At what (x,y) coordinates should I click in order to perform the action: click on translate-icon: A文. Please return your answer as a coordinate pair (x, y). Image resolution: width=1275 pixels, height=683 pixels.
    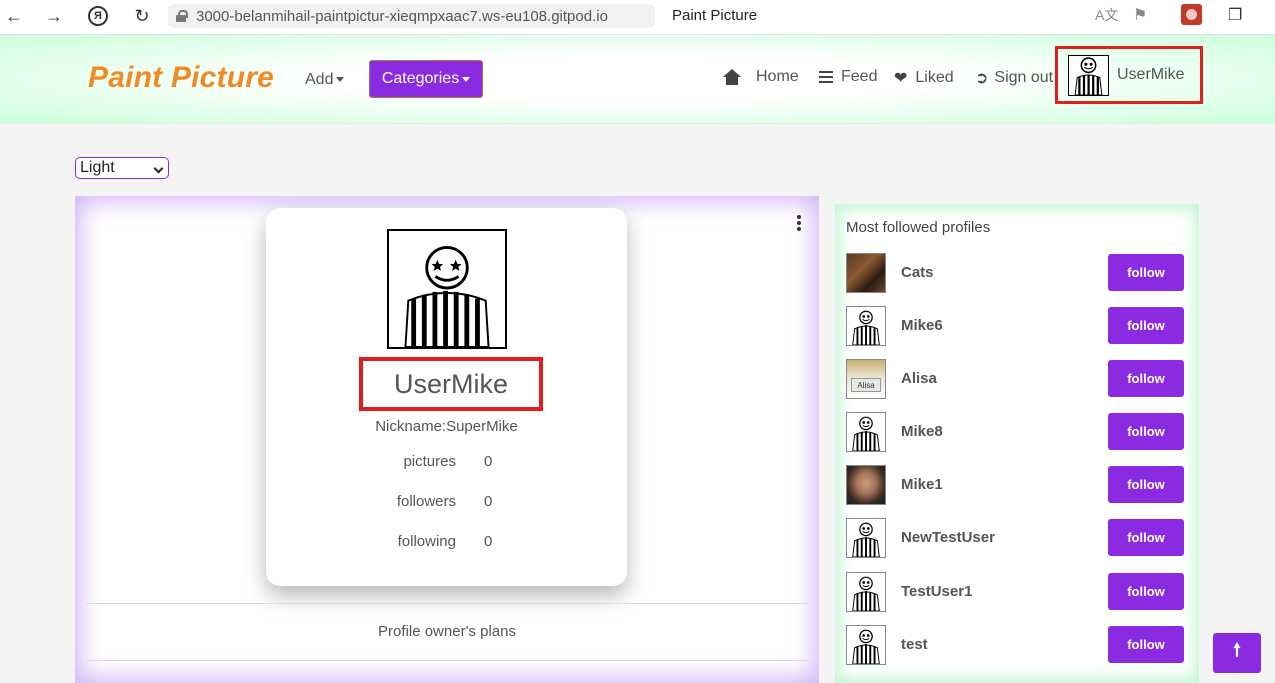
    Looking at the image, I should click on (1106, 15).